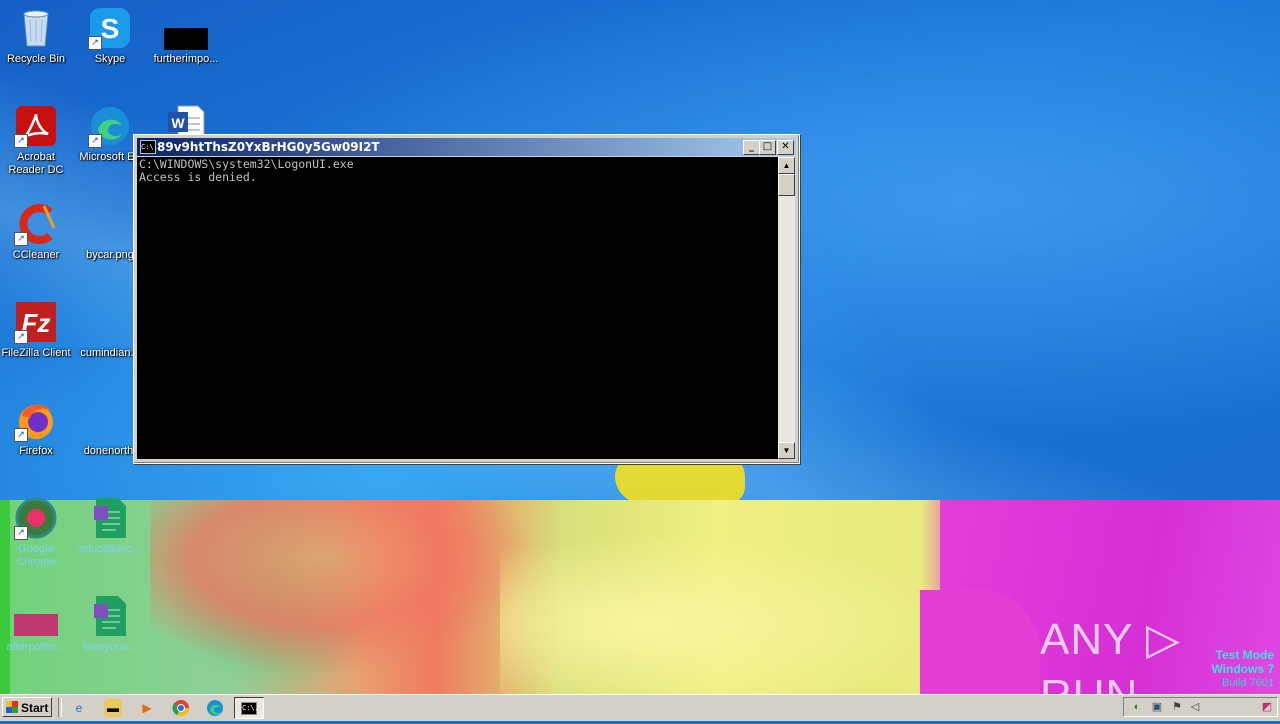 The image size is (1280, 724). Describe the element at coordinates (35, 708) in the screenshot. I see `start-label: Start` at that location.